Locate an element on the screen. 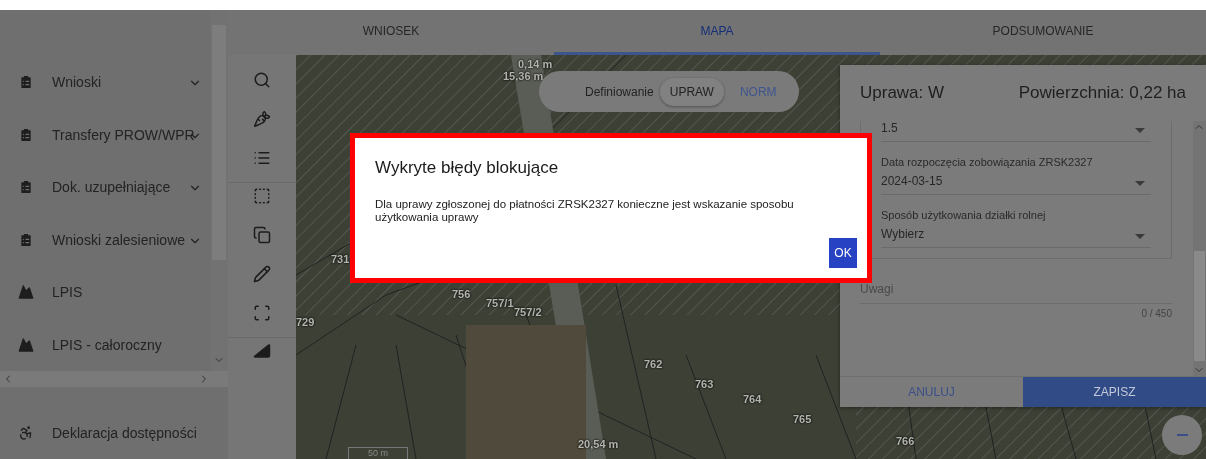 Image resolution: width=1206 pixels, height=459 pixels. sidebar-item: Wnioski is located at coordinates (105, 82).